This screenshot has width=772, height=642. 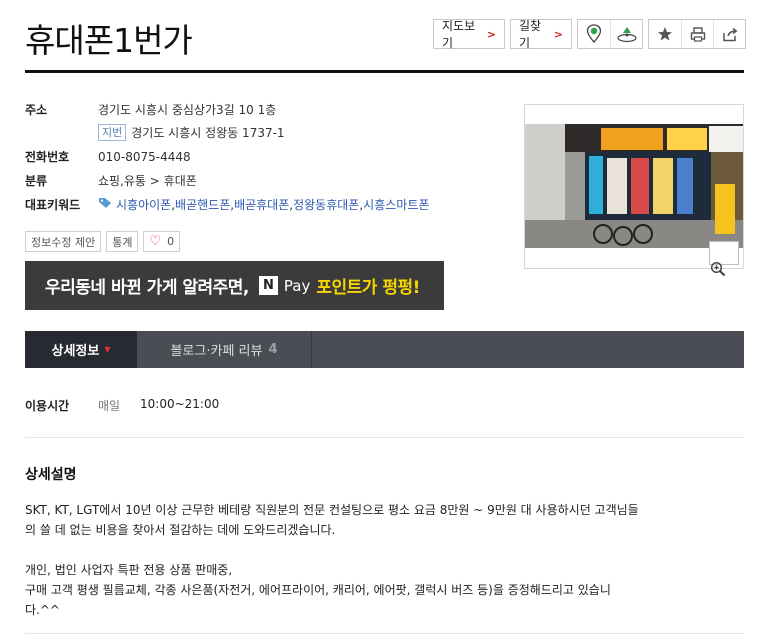 I want to click on directions-label: 길찾기, so click(x=530, y=34).